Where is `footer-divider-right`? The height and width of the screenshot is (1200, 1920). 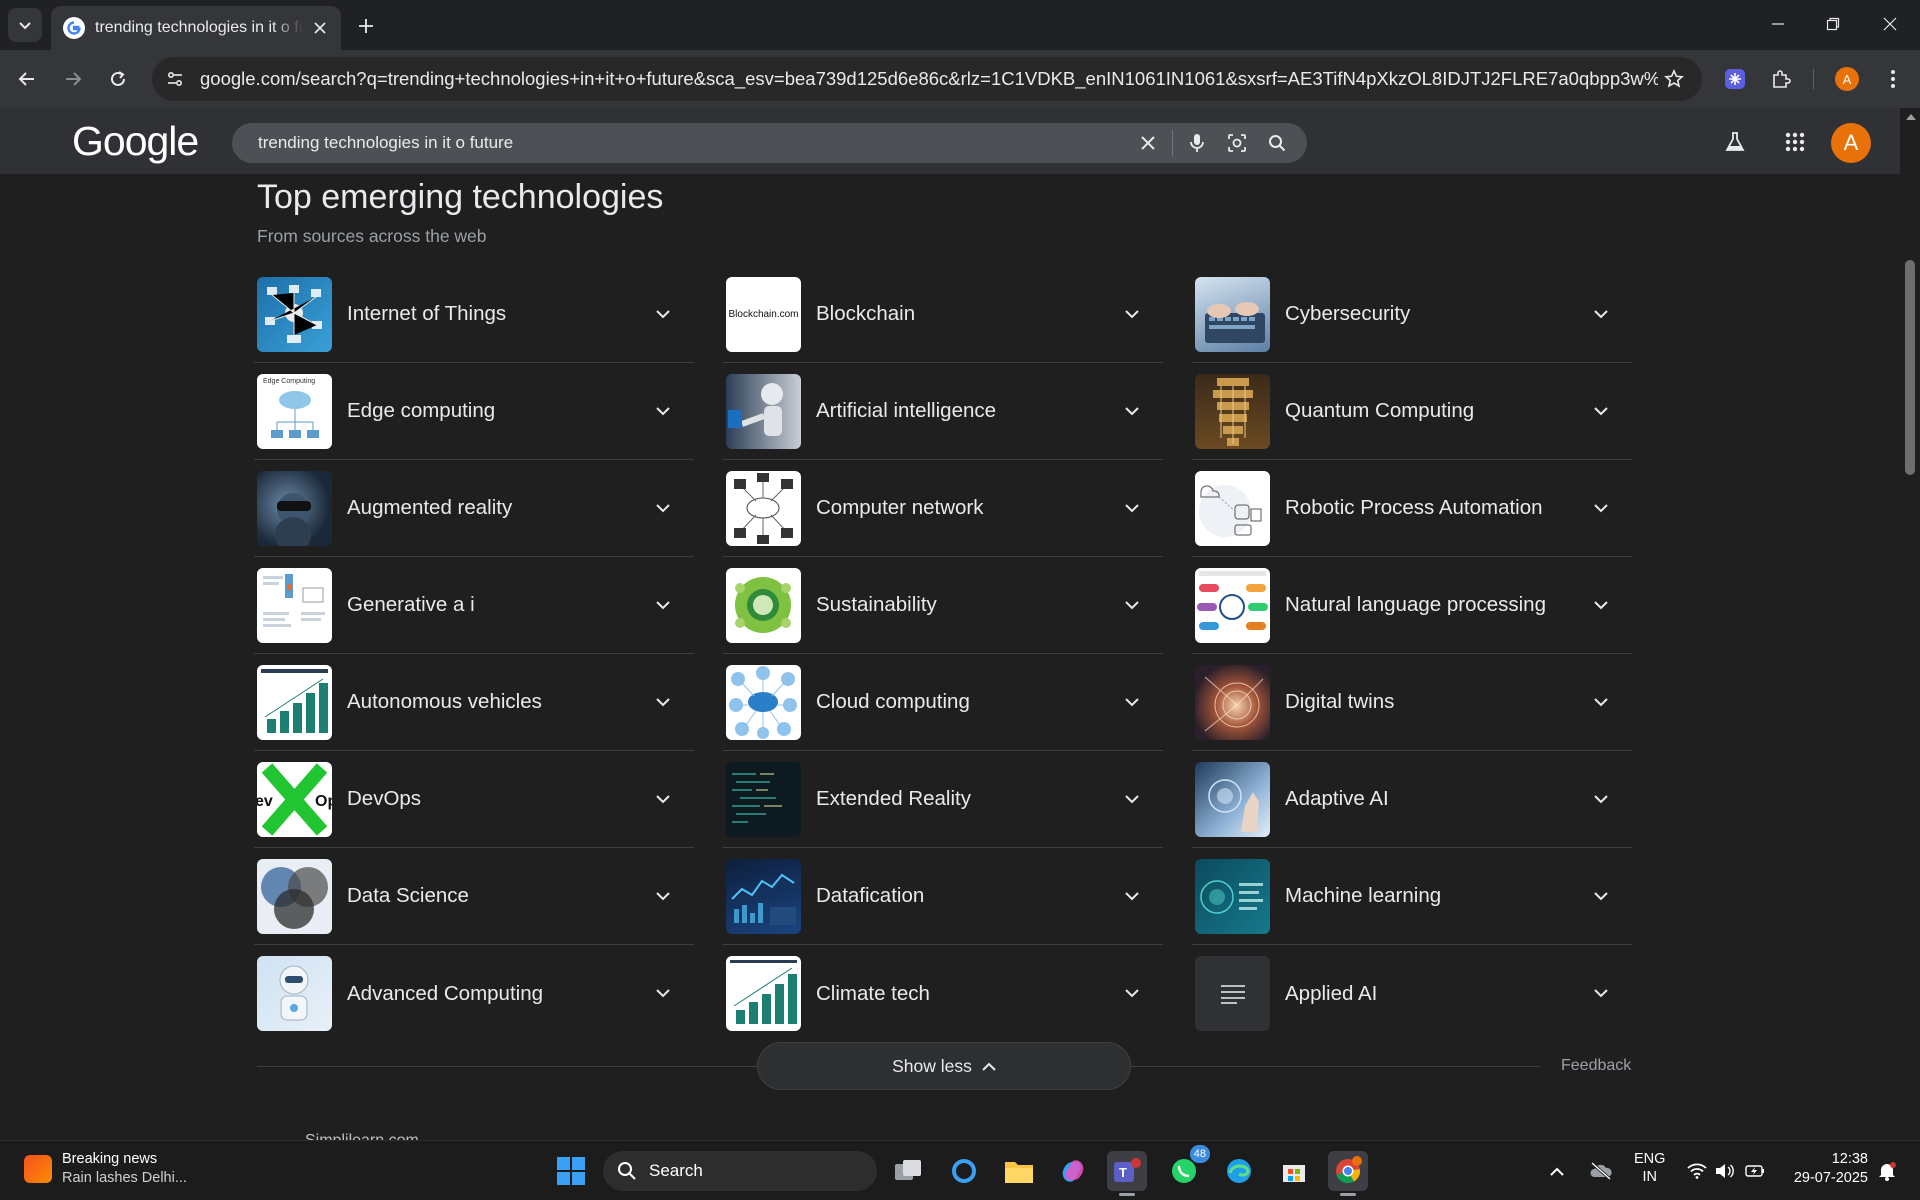 footer-divider-right is located at coordinates (1335, 1066).